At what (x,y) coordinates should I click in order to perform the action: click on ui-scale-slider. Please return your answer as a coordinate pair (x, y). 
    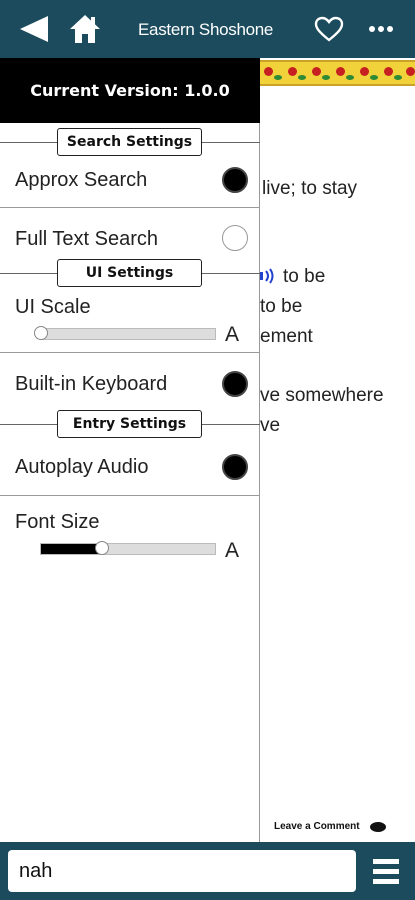
    Looking at the image, I should click on (125, 333).